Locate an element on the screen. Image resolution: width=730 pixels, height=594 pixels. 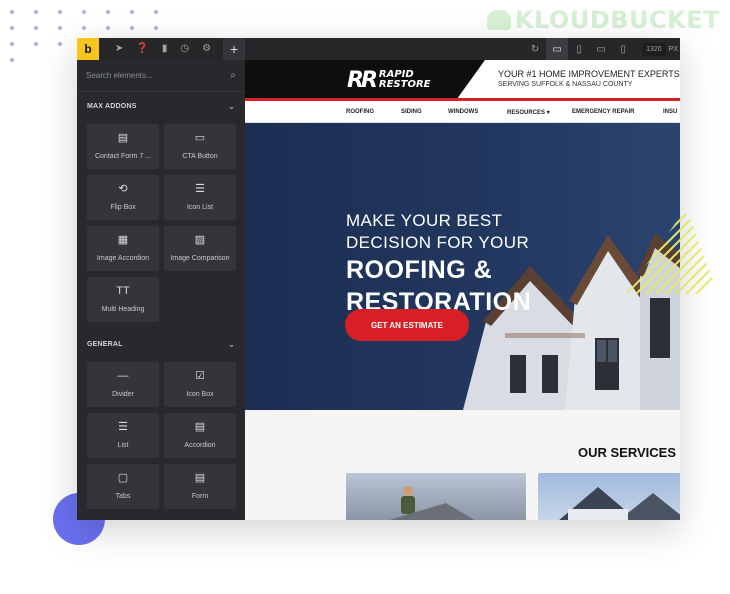
element-tile-label: CTA Button is located at coordinates (200, 156).